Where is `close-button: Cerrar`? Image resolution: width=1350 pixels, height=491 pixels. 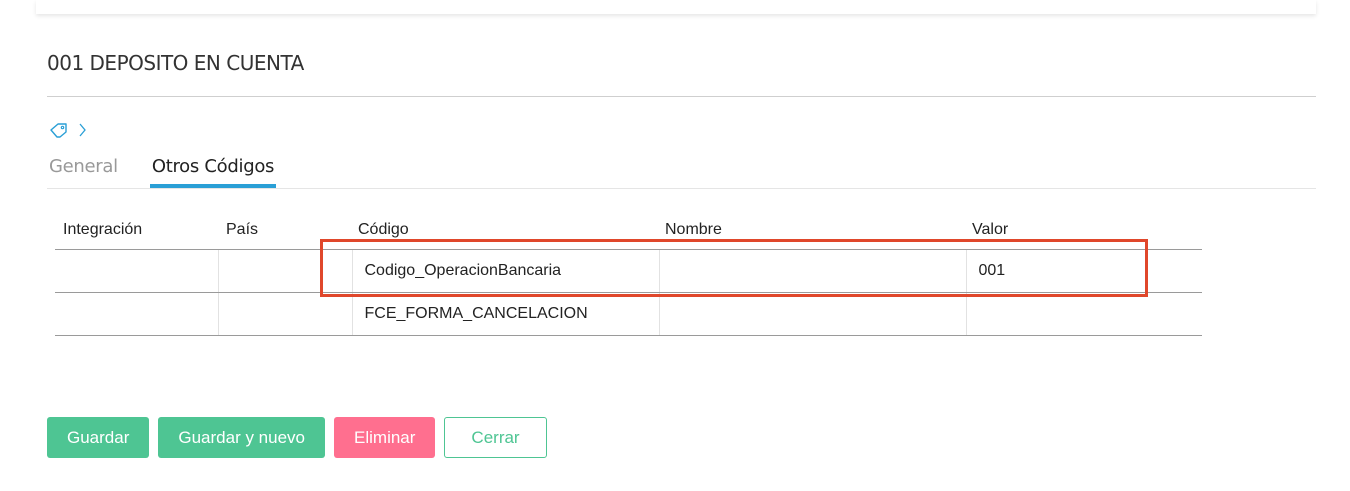
close-button: Cerrar is located at coordinates (495, 437).